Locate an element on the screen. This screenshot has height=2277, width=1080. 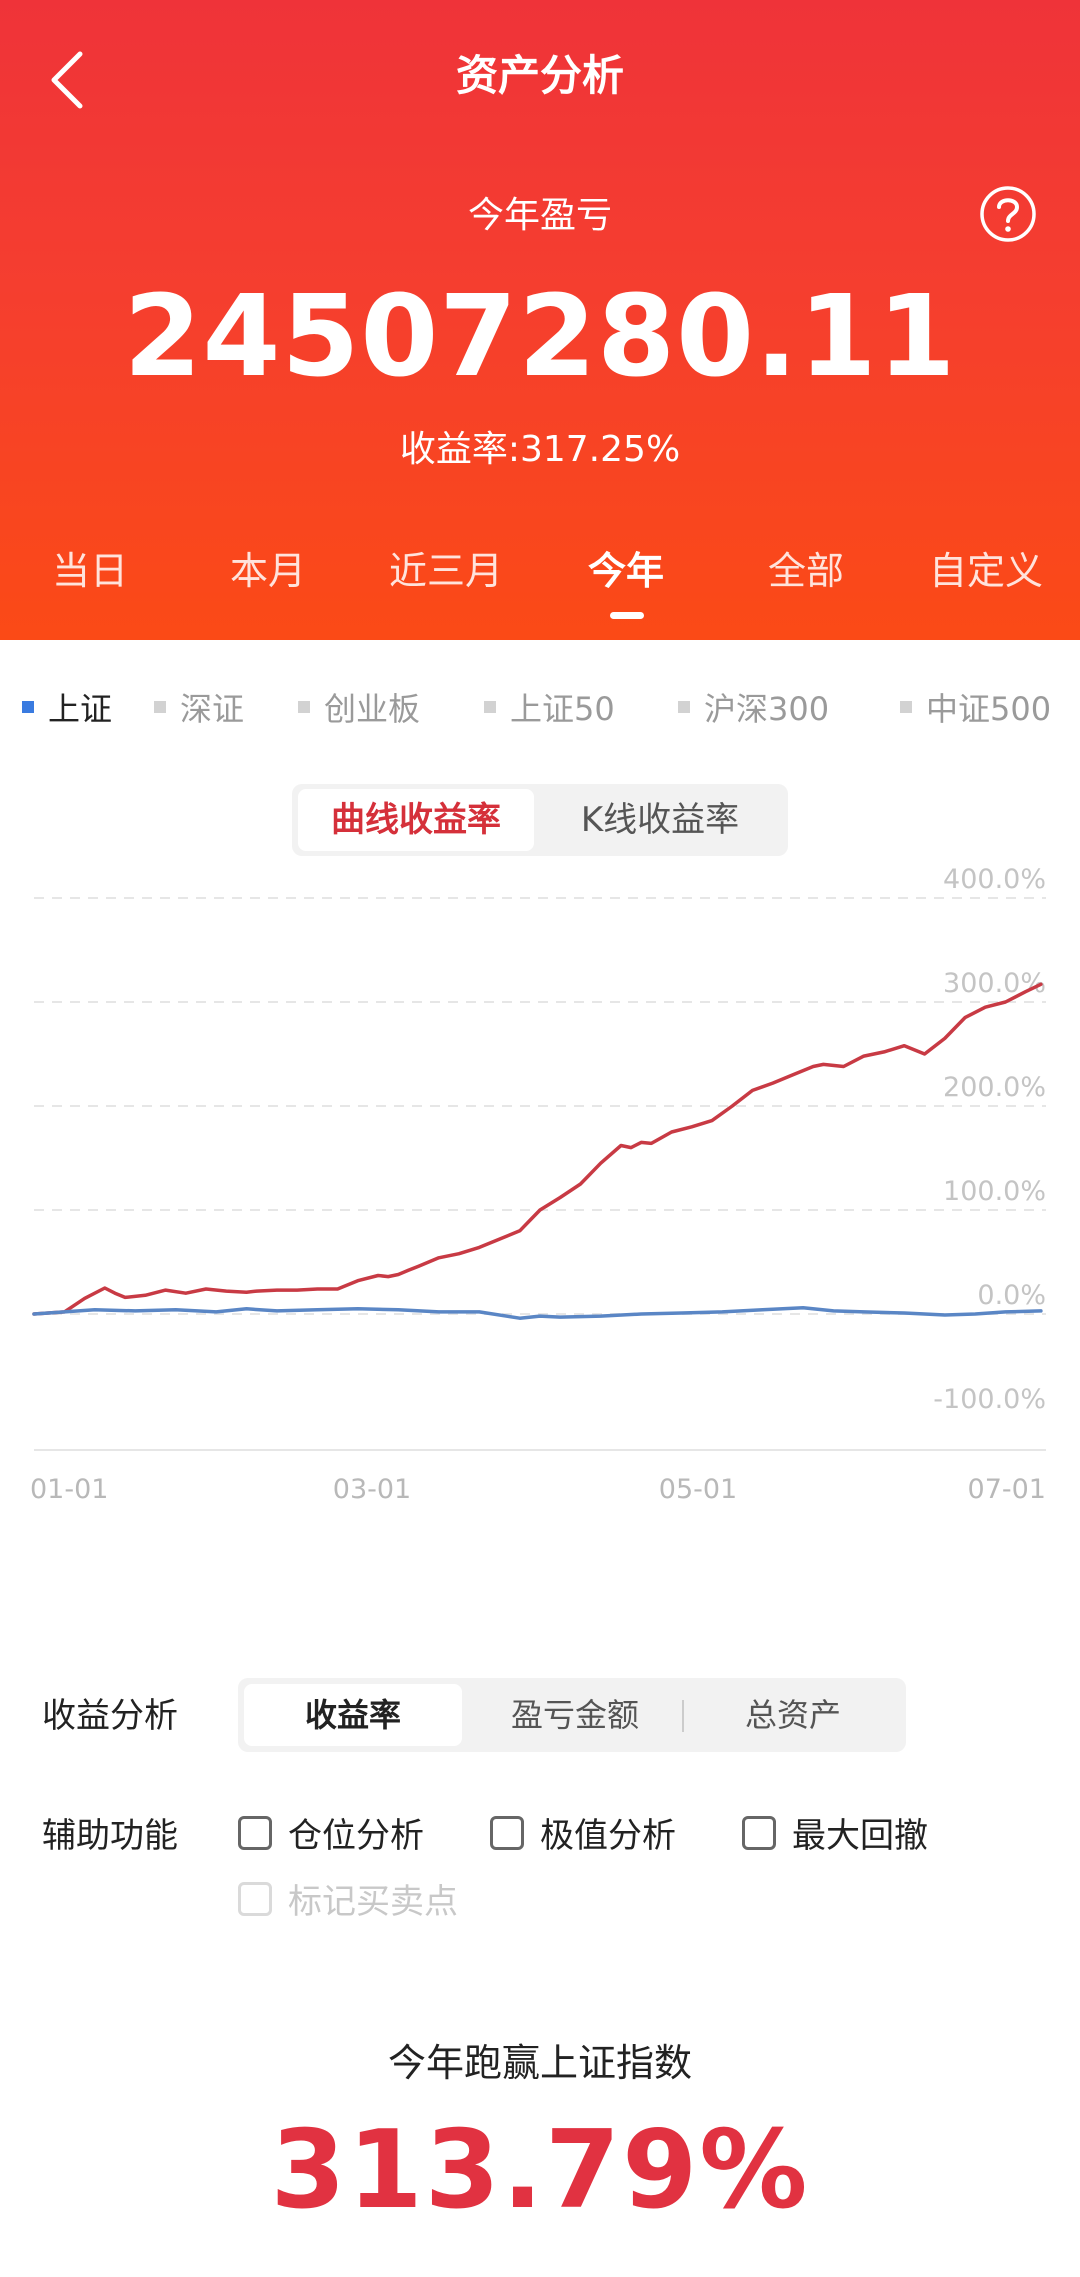
profit-label: 今年盈亏 is located at coordinates (539, 215).